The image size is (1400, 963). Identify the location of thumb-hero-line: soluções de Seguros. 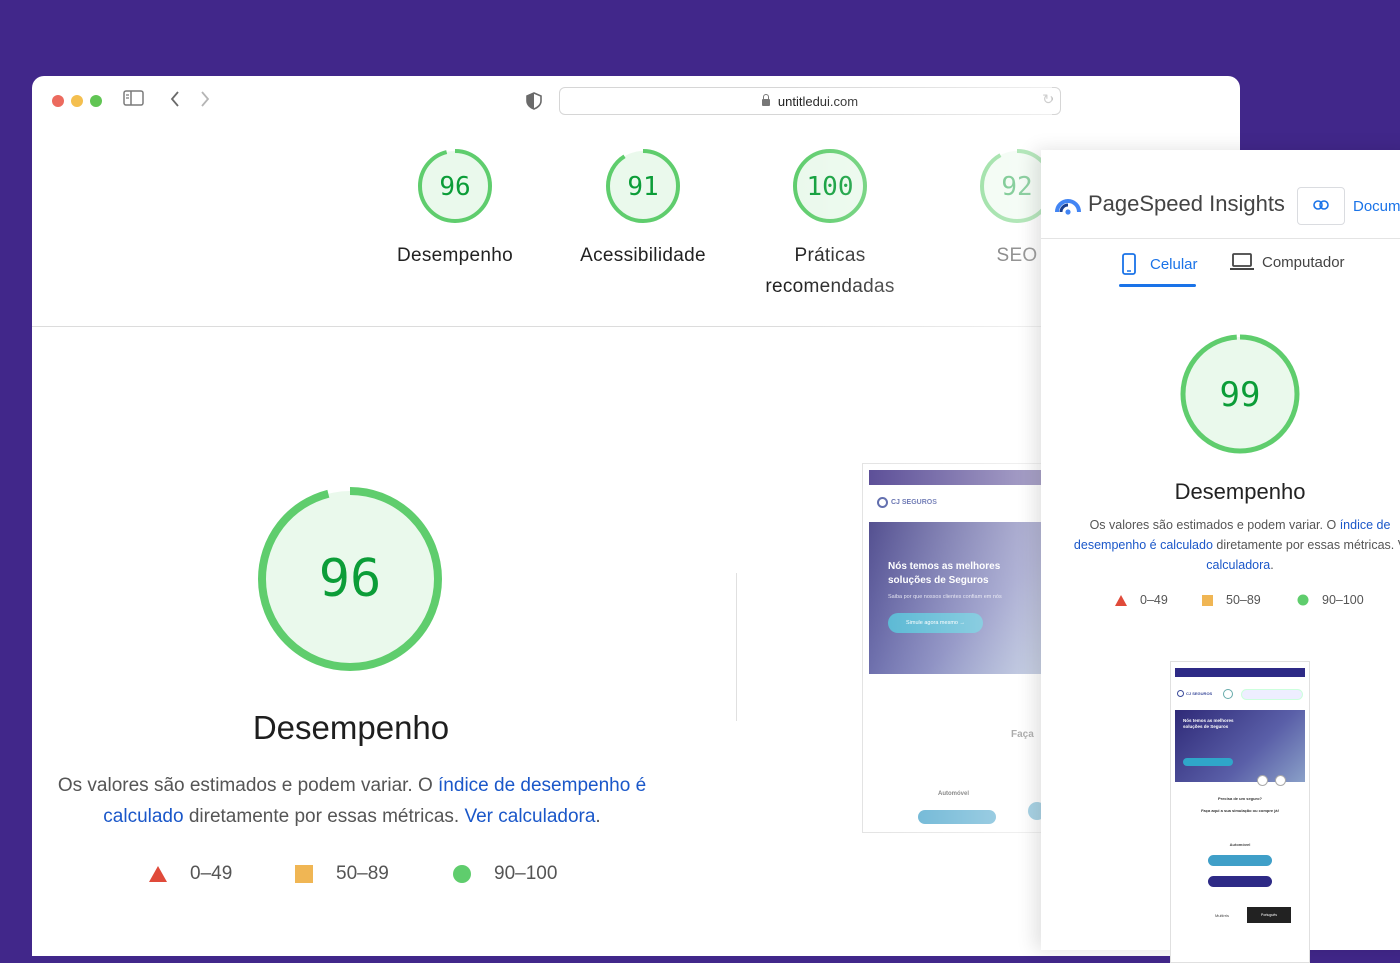
(938, 580).